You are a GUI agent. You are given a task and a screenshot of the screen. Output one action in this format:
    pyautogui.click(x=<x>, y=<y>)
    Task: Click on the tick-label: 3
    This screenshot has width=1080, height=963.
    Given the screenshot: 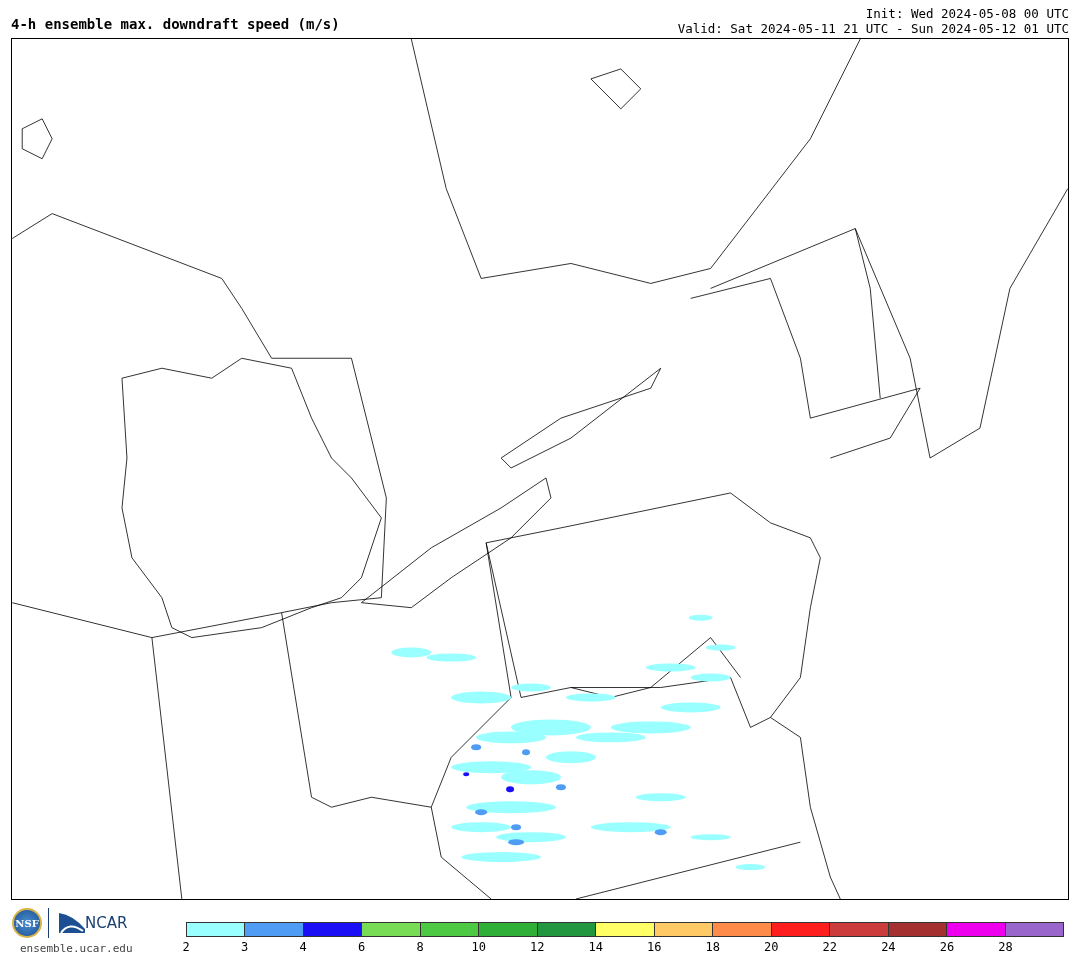 What is the action you would take?
    pyautogui.click(x=244, y=947)
    